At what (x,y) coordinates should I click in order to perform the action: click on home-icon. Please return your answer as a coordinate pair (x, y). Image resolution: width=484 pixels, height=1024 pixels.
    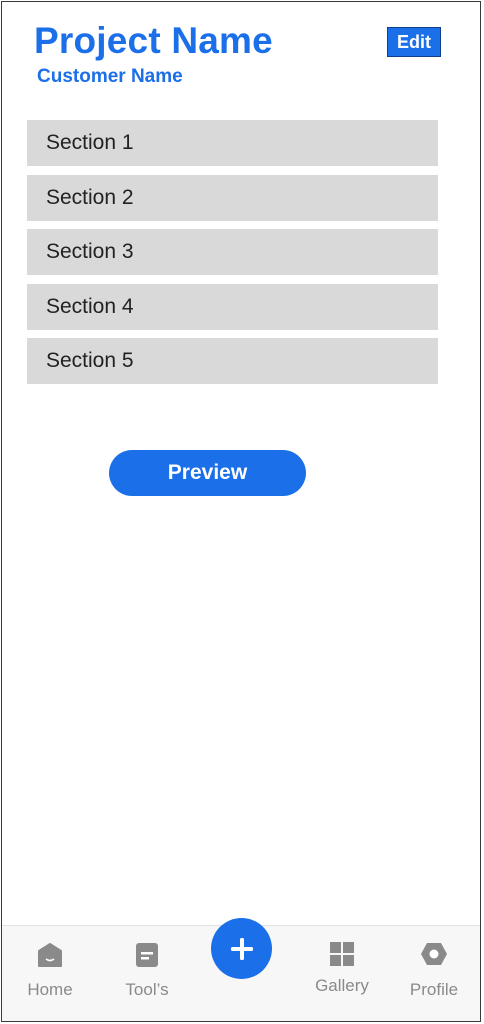
    Looking at the image, I should click on (50, 955).